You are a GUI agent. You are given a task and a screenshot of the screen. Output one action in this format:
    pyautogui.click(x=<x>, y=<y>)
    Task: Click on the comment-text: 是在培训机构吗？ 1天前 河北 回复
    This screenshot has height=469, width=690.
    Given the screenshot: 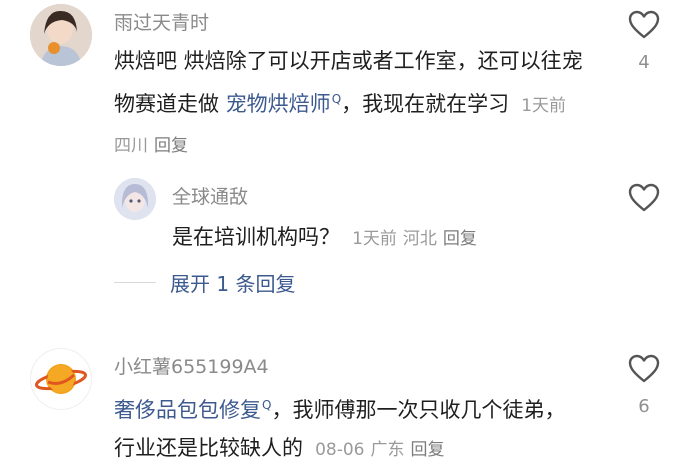 What is the action you would take?
    pyautogui.click(x=382, y=238)
    